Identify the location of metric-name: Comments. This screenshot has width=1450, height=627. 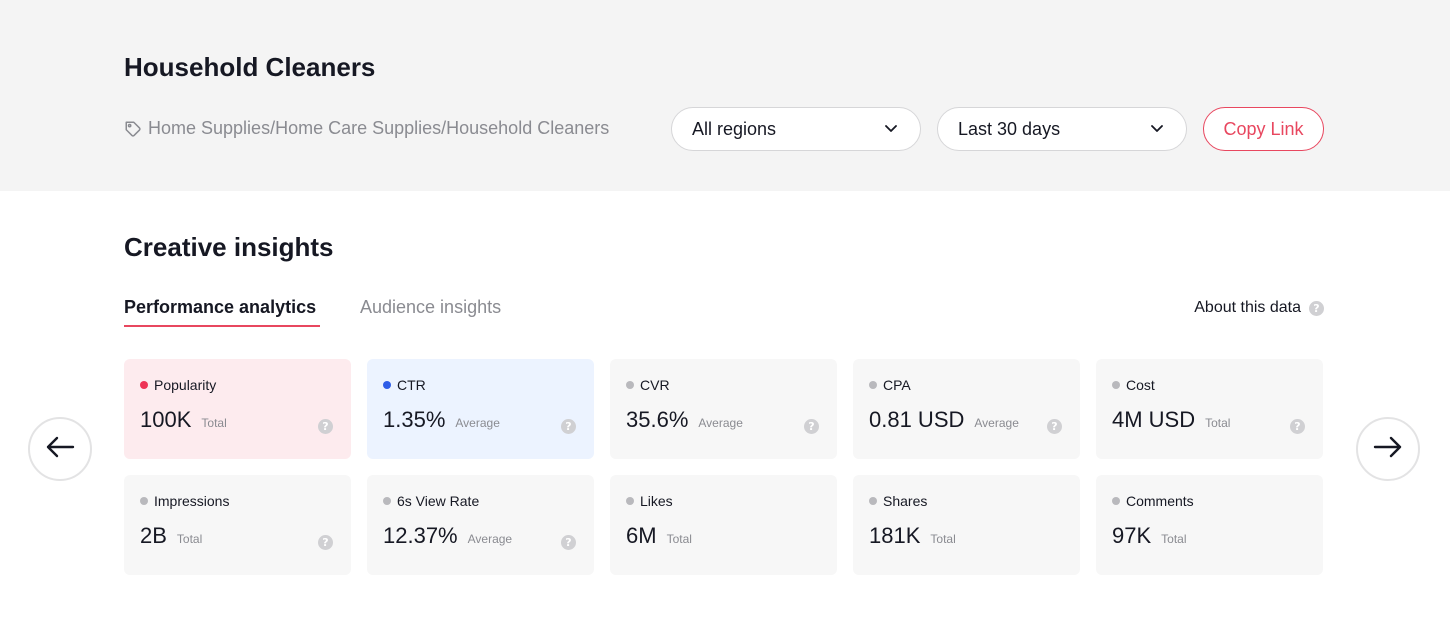
(1160, 501).